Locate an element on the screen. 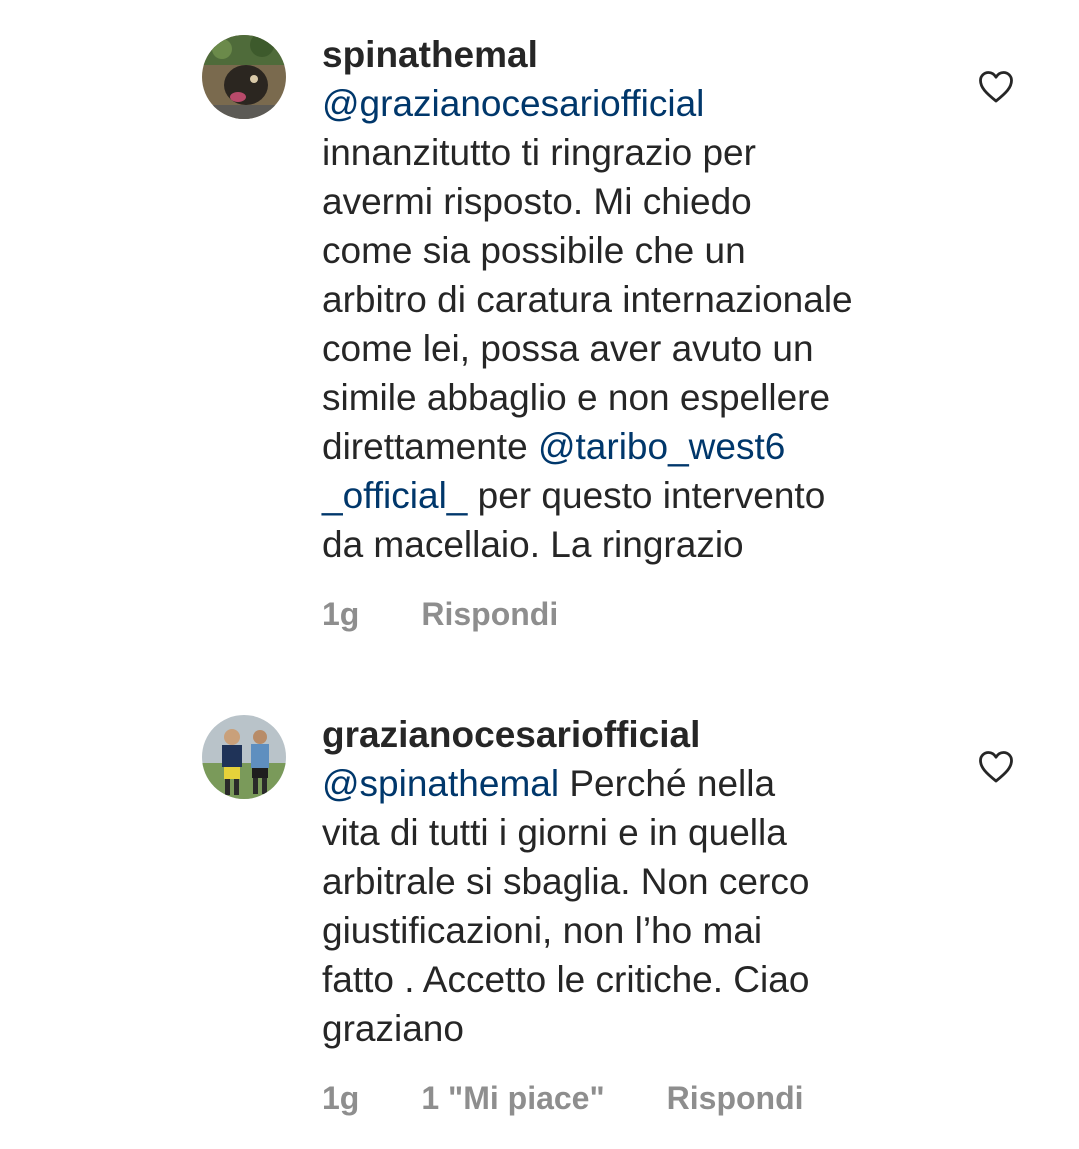  comment-text-segment: Perché nella is located at coordinates (667, 783).